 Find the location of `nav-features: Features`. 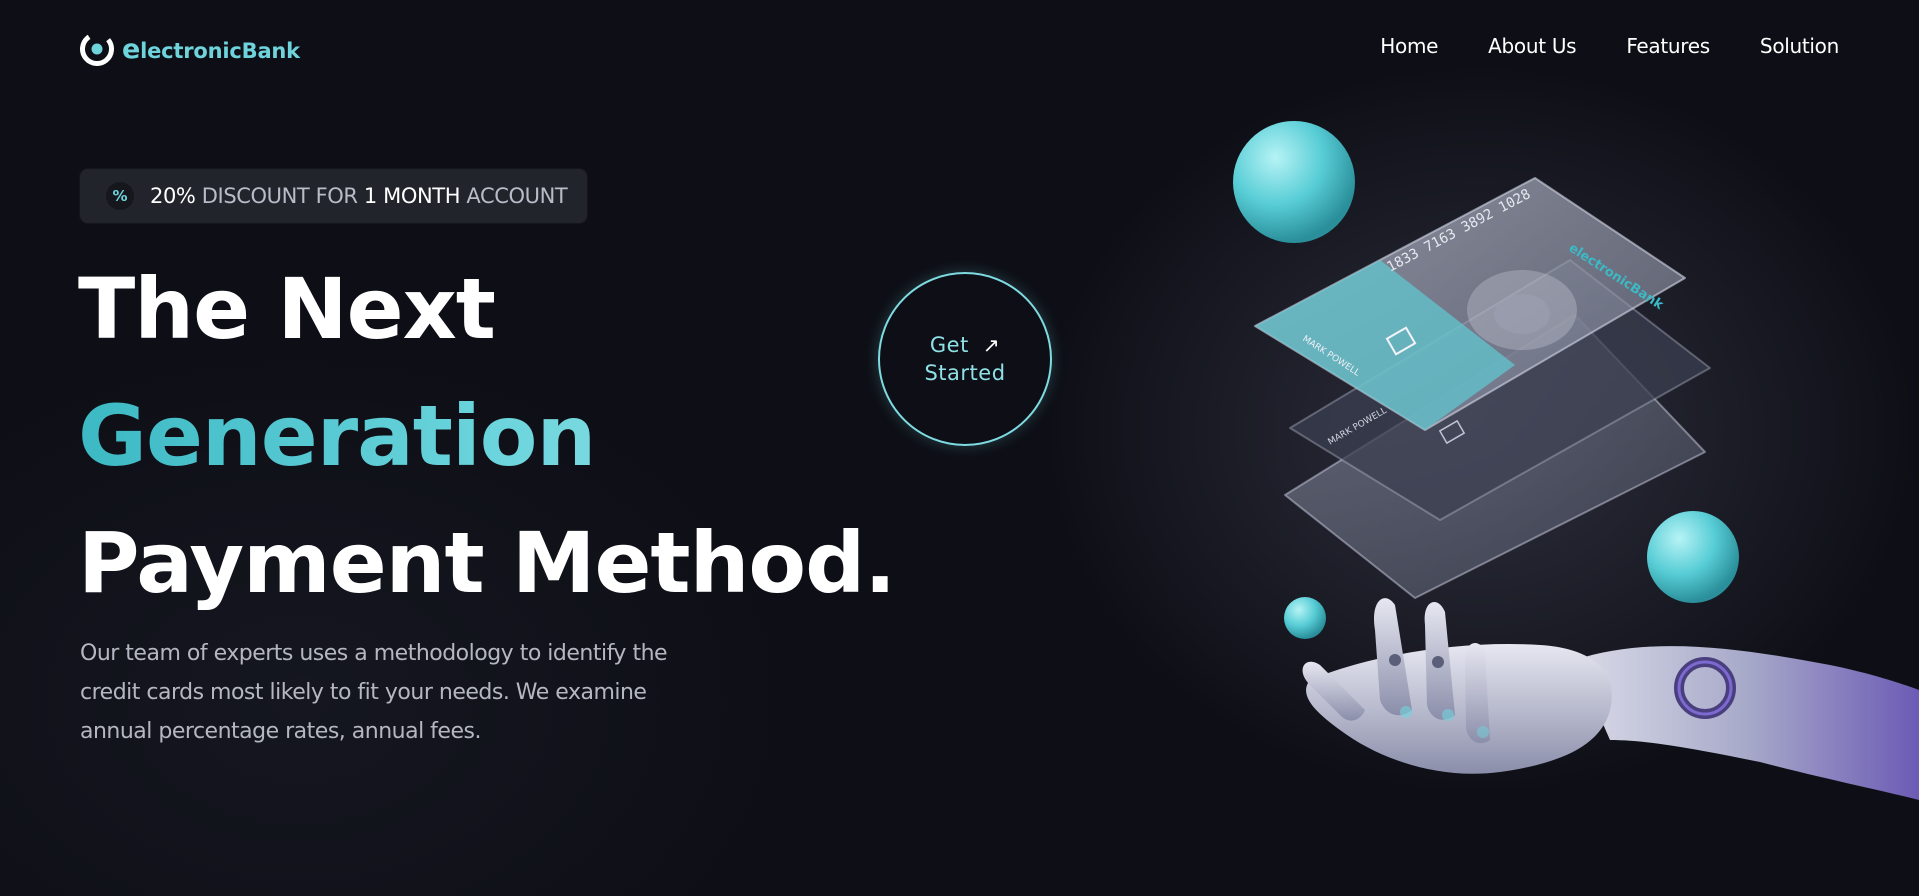

nav-features: Features is located at coordinates (1668, 46).